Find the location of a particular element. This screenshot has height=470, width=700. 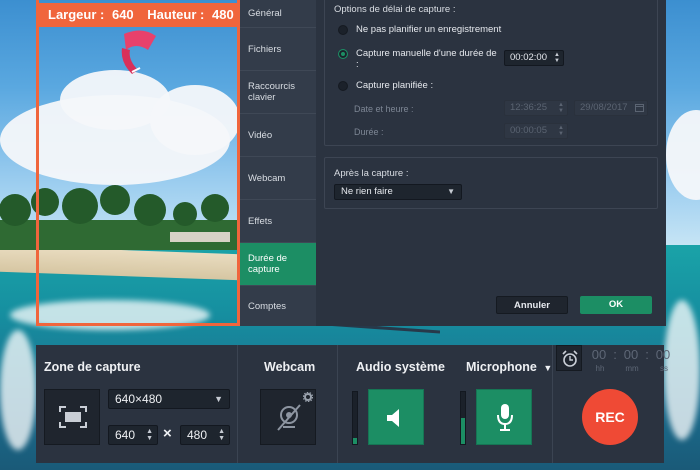

system-audio-title: Audio système is located at coordinates (400, 367).